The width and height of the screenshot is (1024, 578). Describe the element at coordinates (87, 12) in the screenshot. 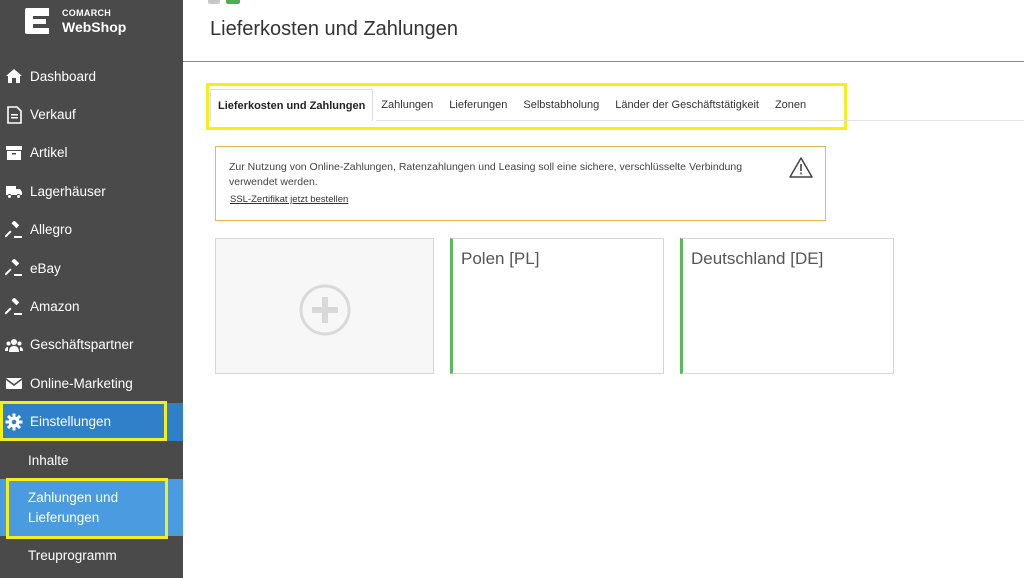

I see `brand-small: COMARCH` at that location.